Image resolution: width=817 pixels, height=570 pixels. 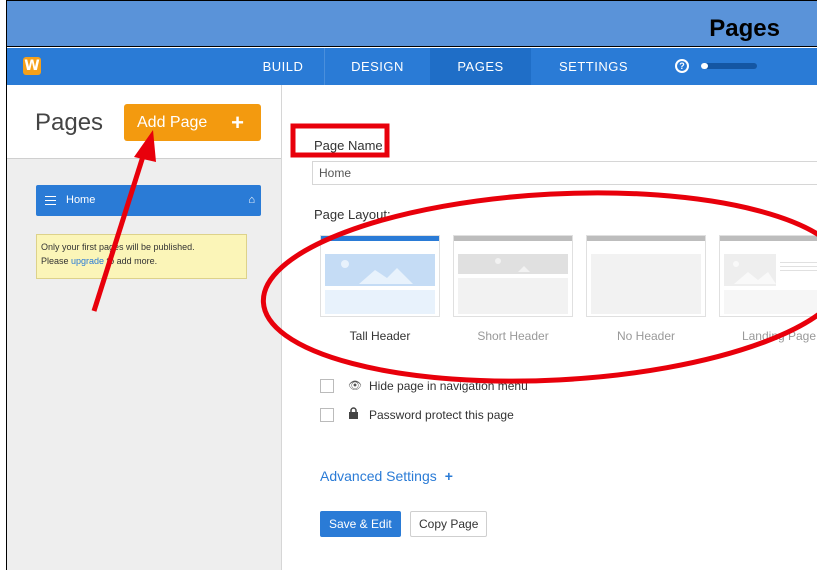 I want to click on notice-text-2: pages will be published., so click(x=147, y=247).